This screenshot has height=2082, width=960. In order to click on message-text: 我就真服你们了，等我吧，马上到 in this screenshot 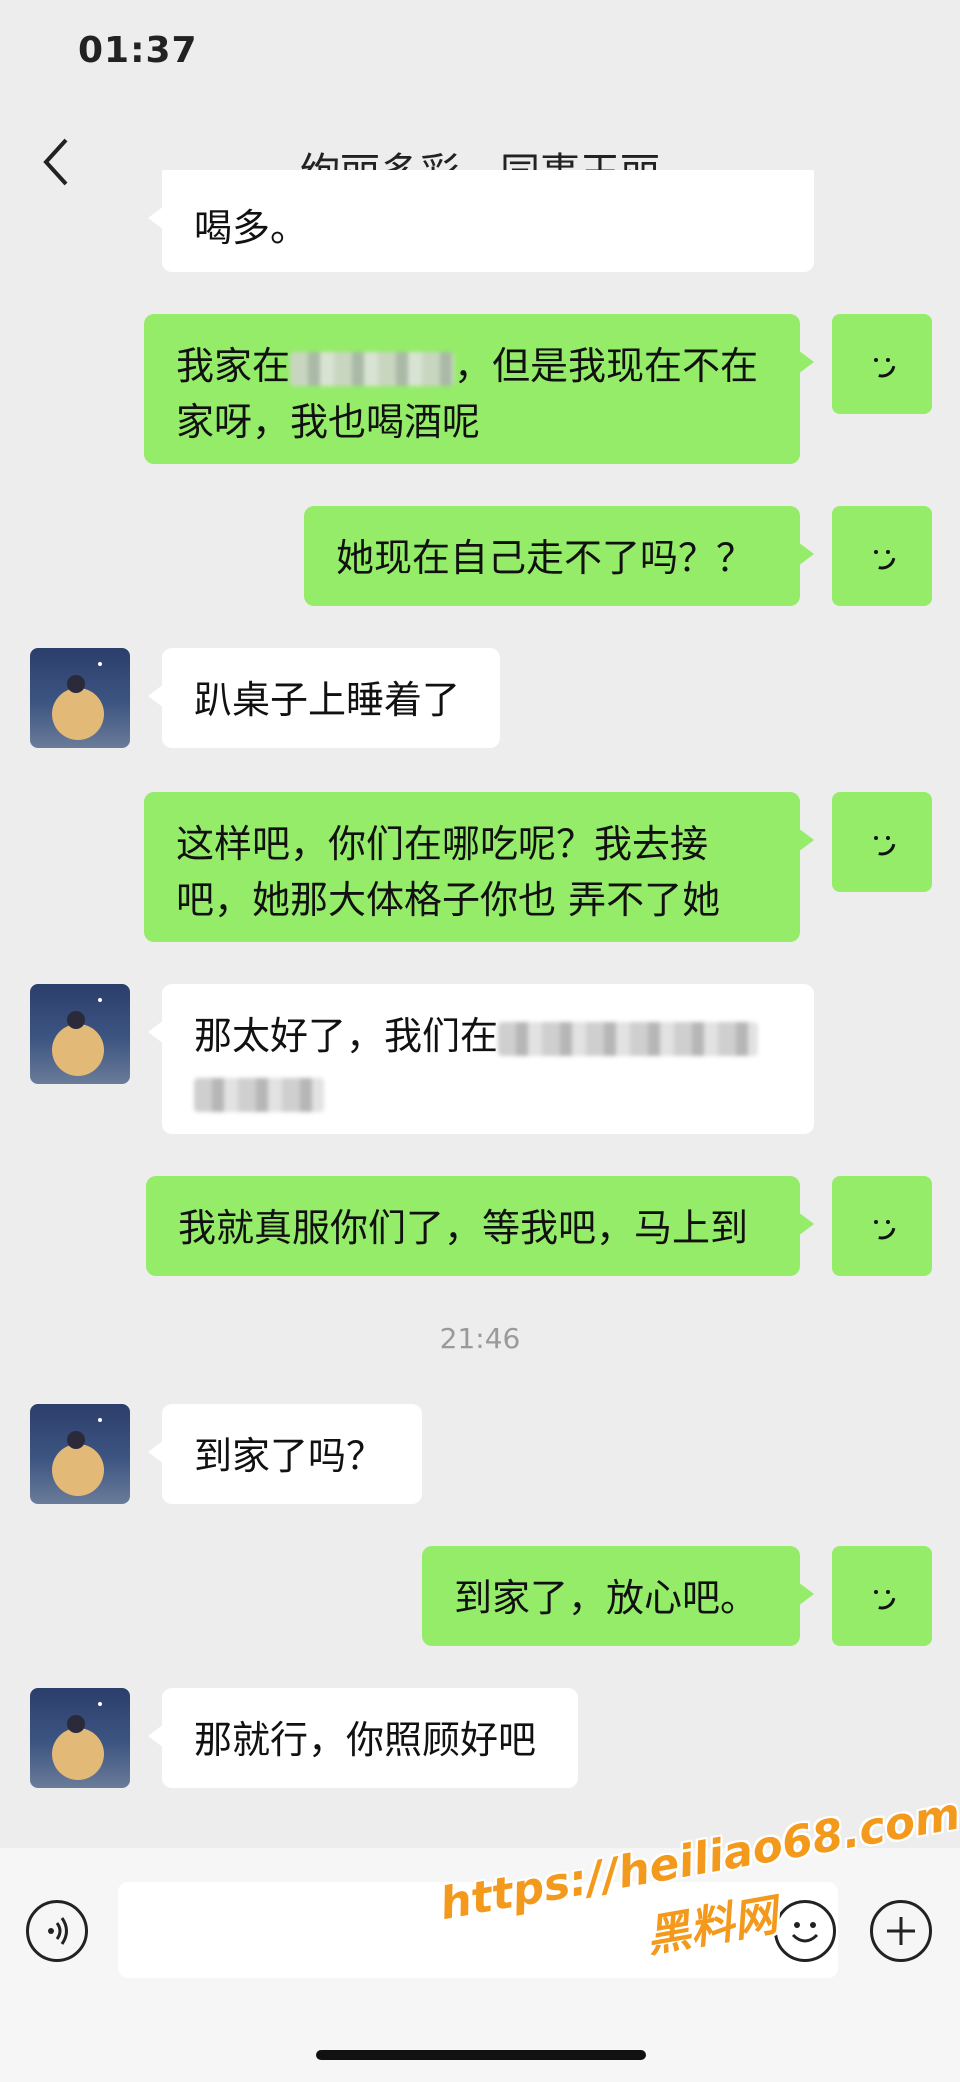, I will do `click(463, 1228)`.